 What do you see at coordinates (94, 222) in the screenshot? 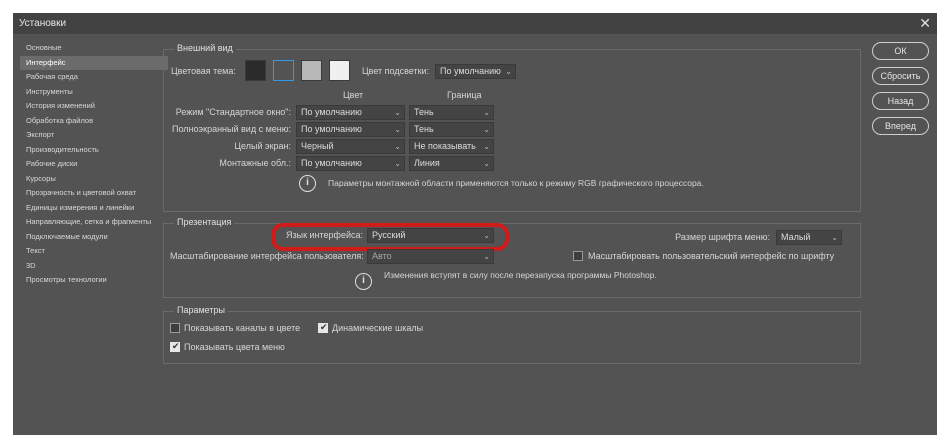
I see `sidebar-item: Направляющие, сетка и фрагменты` at bounding box center [94, 222].